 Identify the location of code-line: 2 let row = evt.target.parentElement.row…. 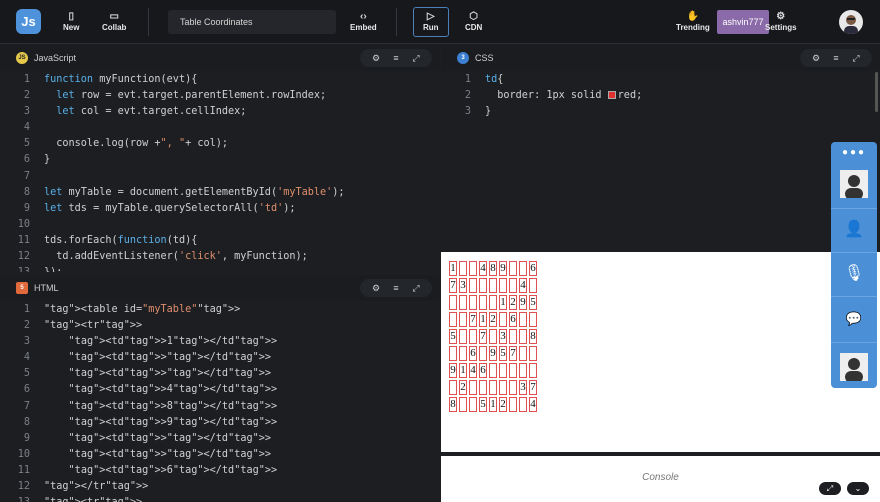
(220, 96).